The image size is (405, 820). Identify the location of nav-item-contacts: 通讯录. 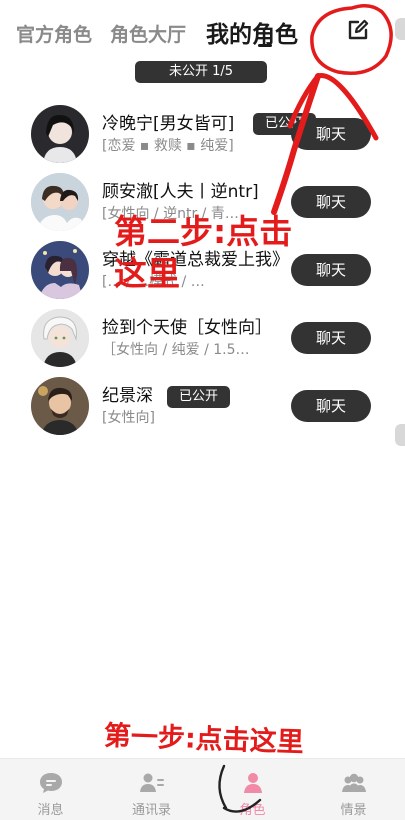
(151, 789).